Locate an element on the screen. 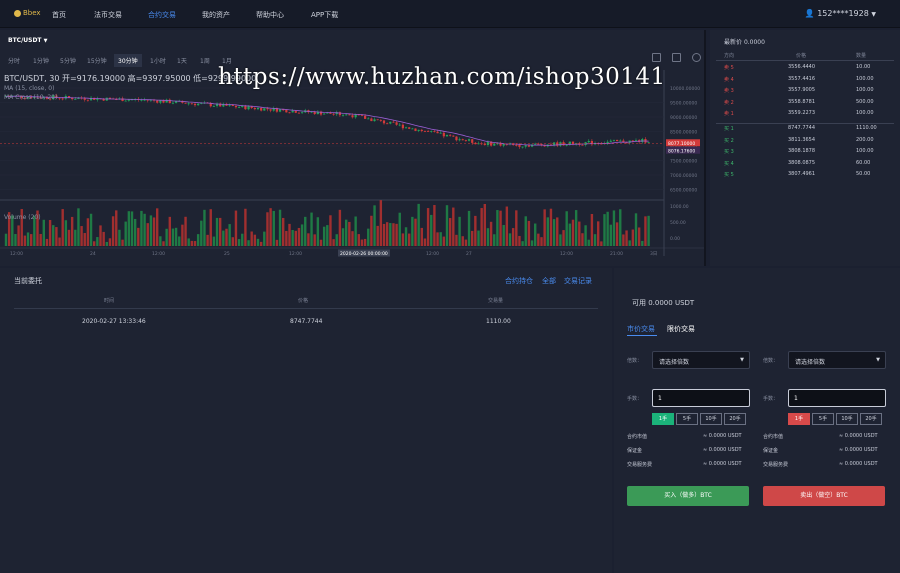  link-positions: 合约持仓 is located at coordinates (519, 281).